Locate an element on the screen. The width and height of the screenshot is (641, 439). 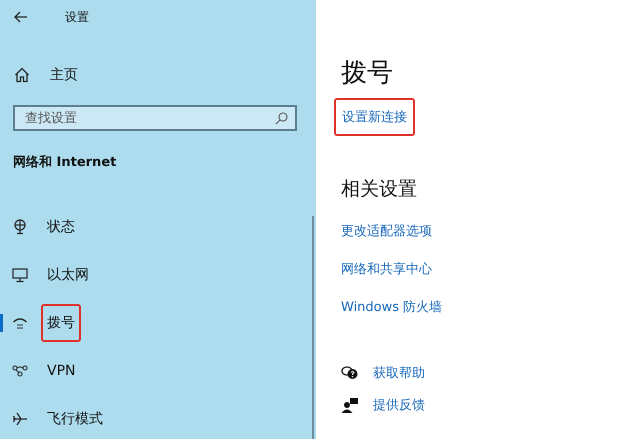
monitor-icon is located at coordinates (20, 275).